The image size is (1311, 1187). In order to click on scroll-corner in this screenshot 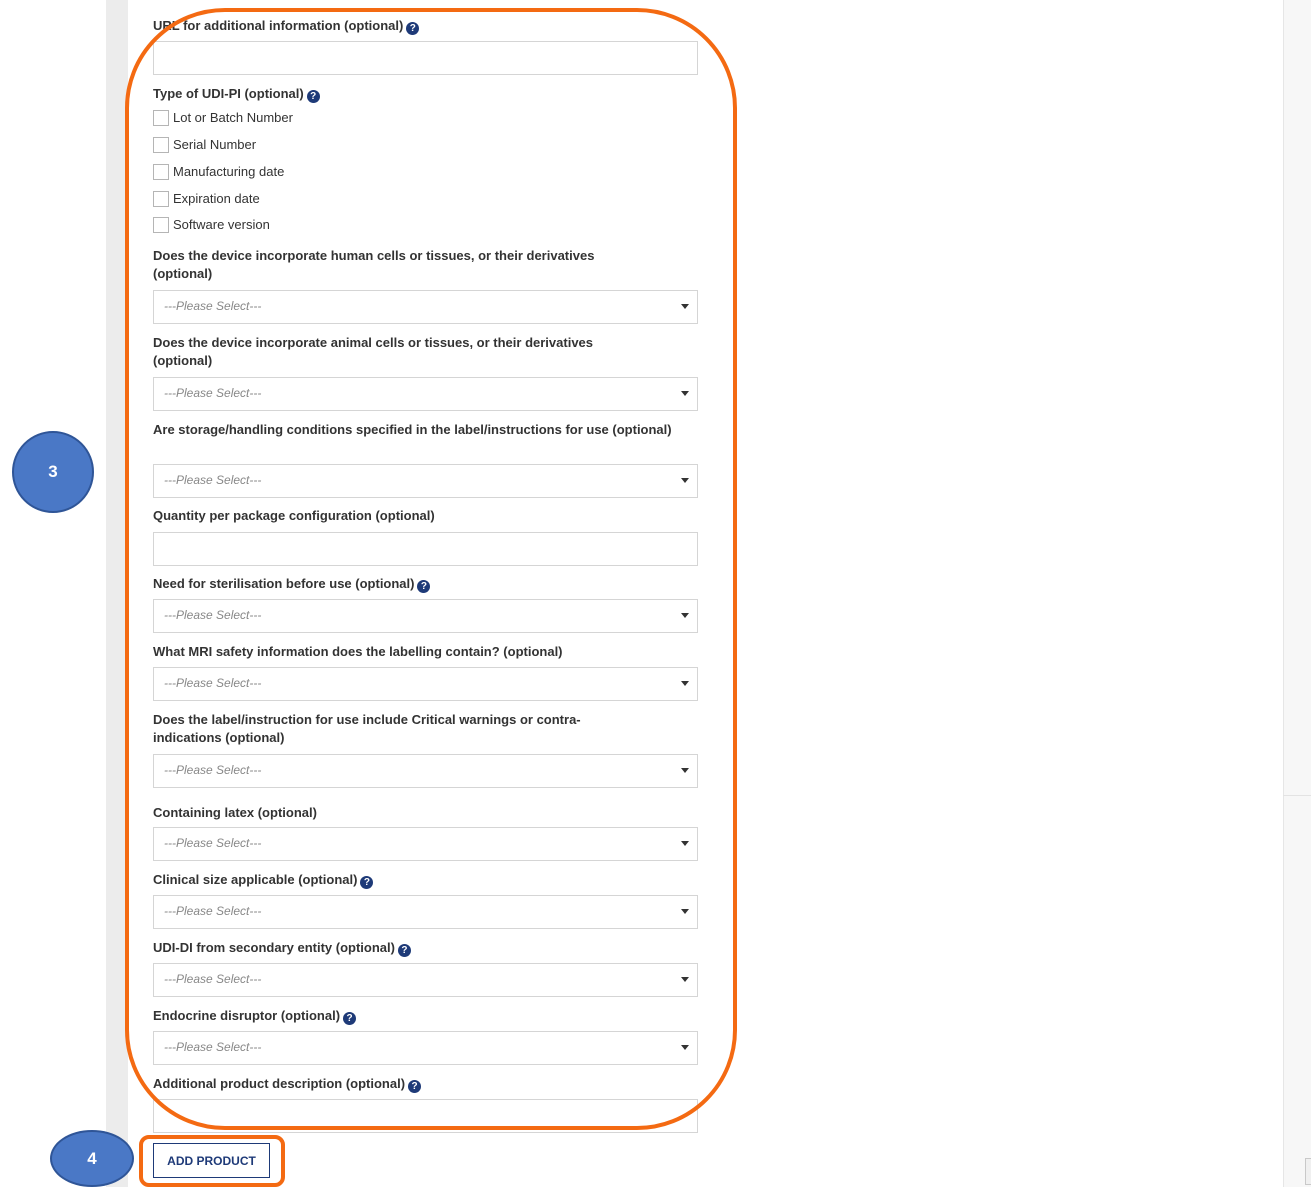, I will do `click(1308, 1171)`.